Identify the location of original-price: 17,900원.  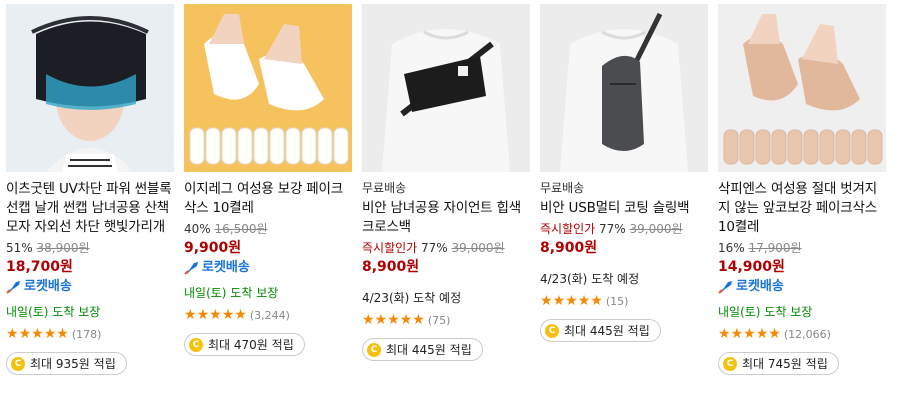
(775, 248).